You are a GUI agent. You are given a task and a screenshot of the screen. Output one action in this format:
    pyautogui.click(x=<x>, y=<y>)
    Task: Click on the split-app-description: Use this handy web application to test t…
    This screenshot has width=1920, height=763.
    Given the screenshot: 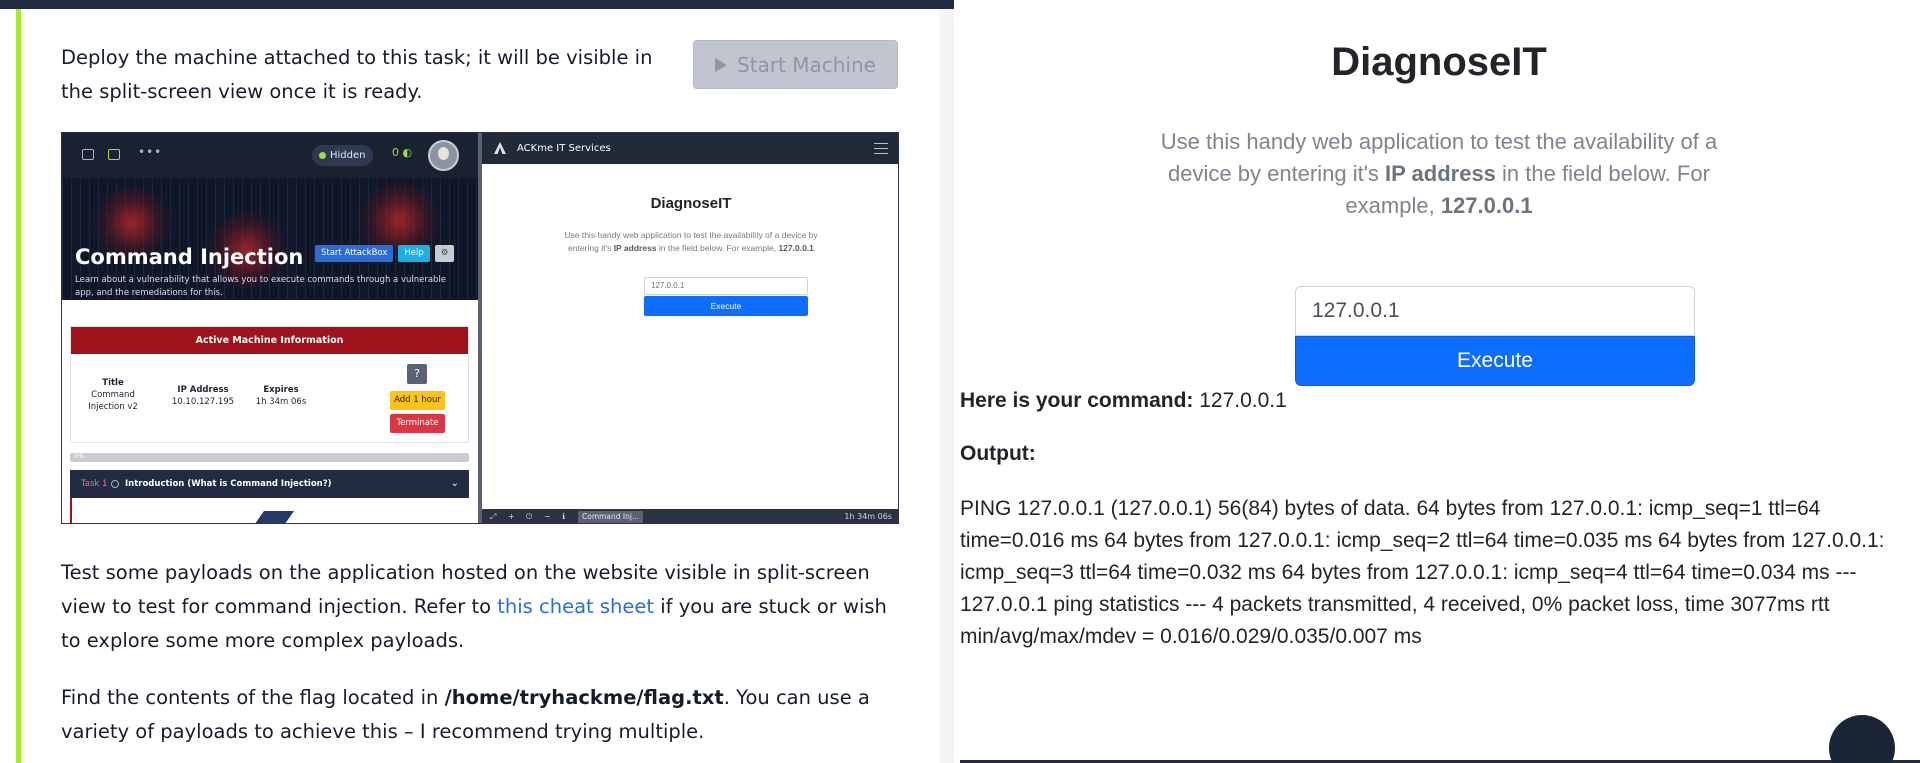 What is the action you would take?
    pyautogui.click(x=691, y=242)
    